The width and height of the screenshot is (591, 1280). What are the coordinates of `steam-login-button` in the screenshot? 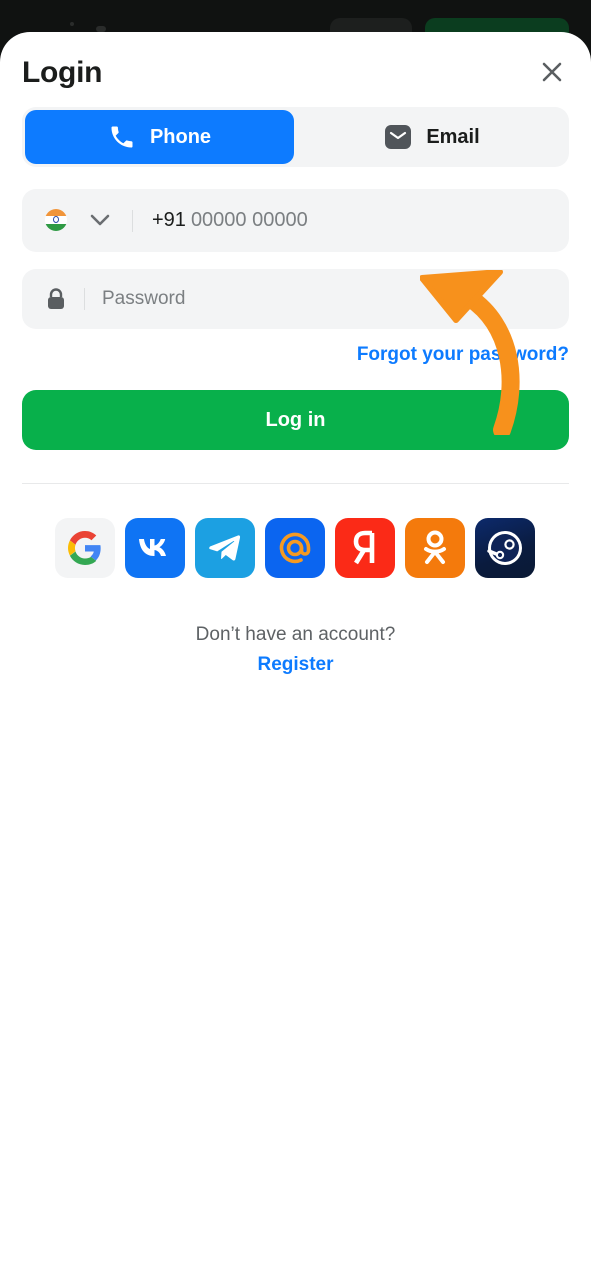 It's located at (505, 548).